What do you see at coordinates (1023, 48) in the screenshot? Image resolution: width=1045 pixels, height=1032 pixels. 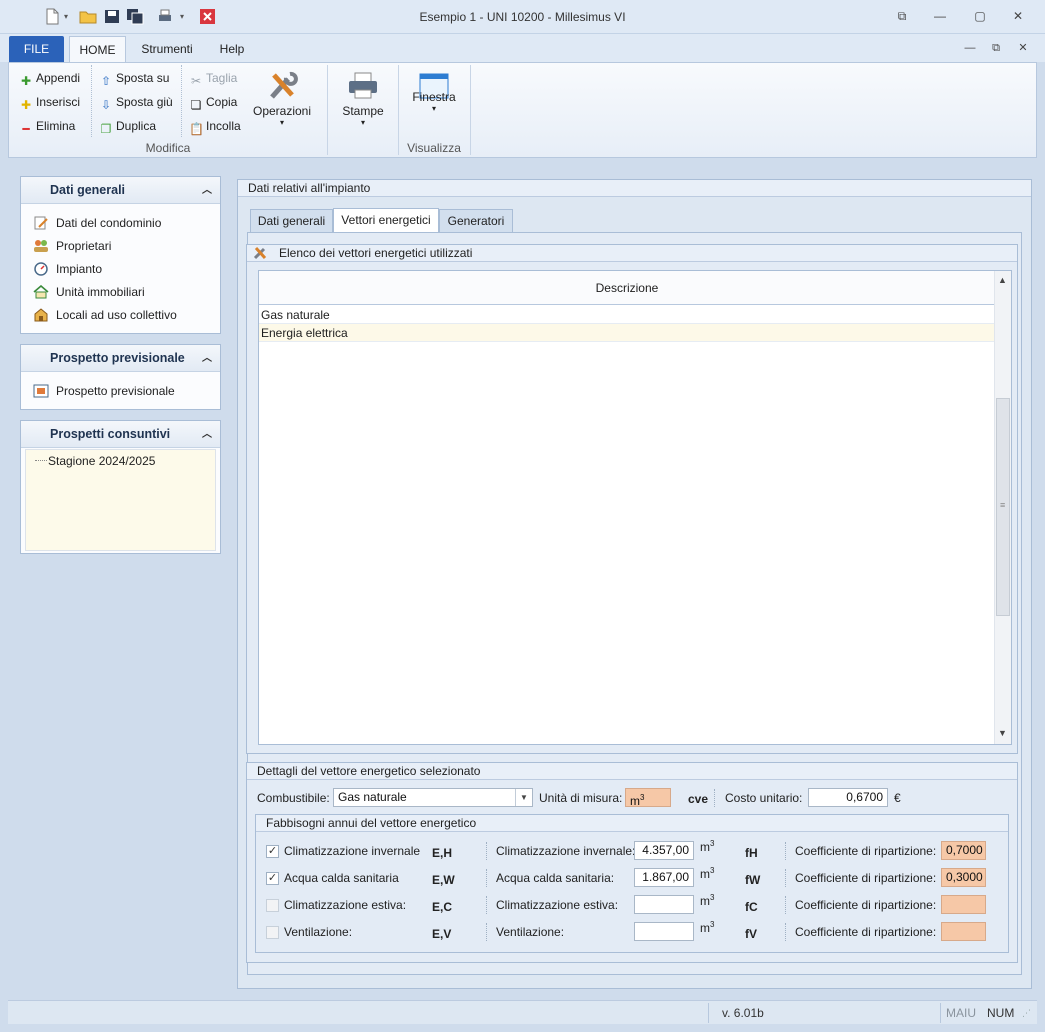 I see `doc-close-button: ✕` at bounding box center [1023, 48].